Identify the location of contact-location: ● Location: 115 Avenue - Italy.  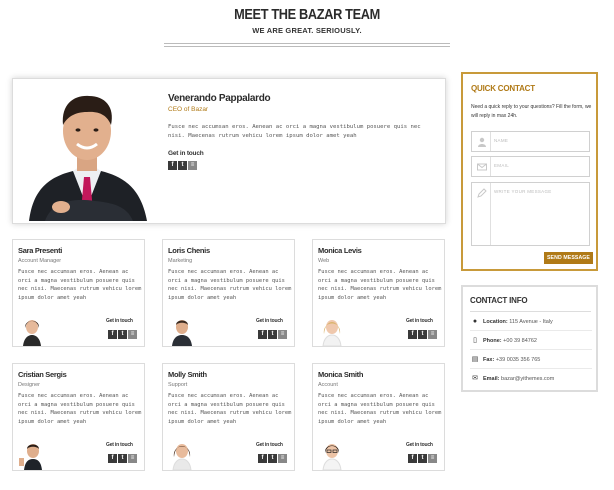
(531, 322).